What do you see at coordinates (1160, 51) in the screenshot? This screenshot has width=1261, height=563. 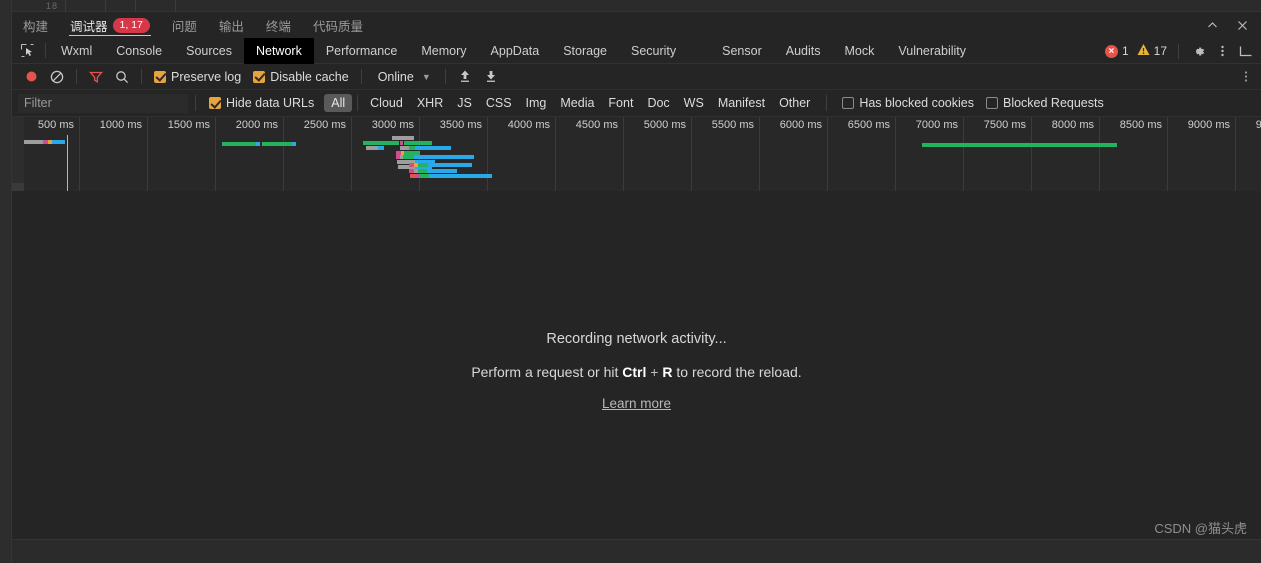 I see `warning-count: 17` at bounding box center [1160, 51].